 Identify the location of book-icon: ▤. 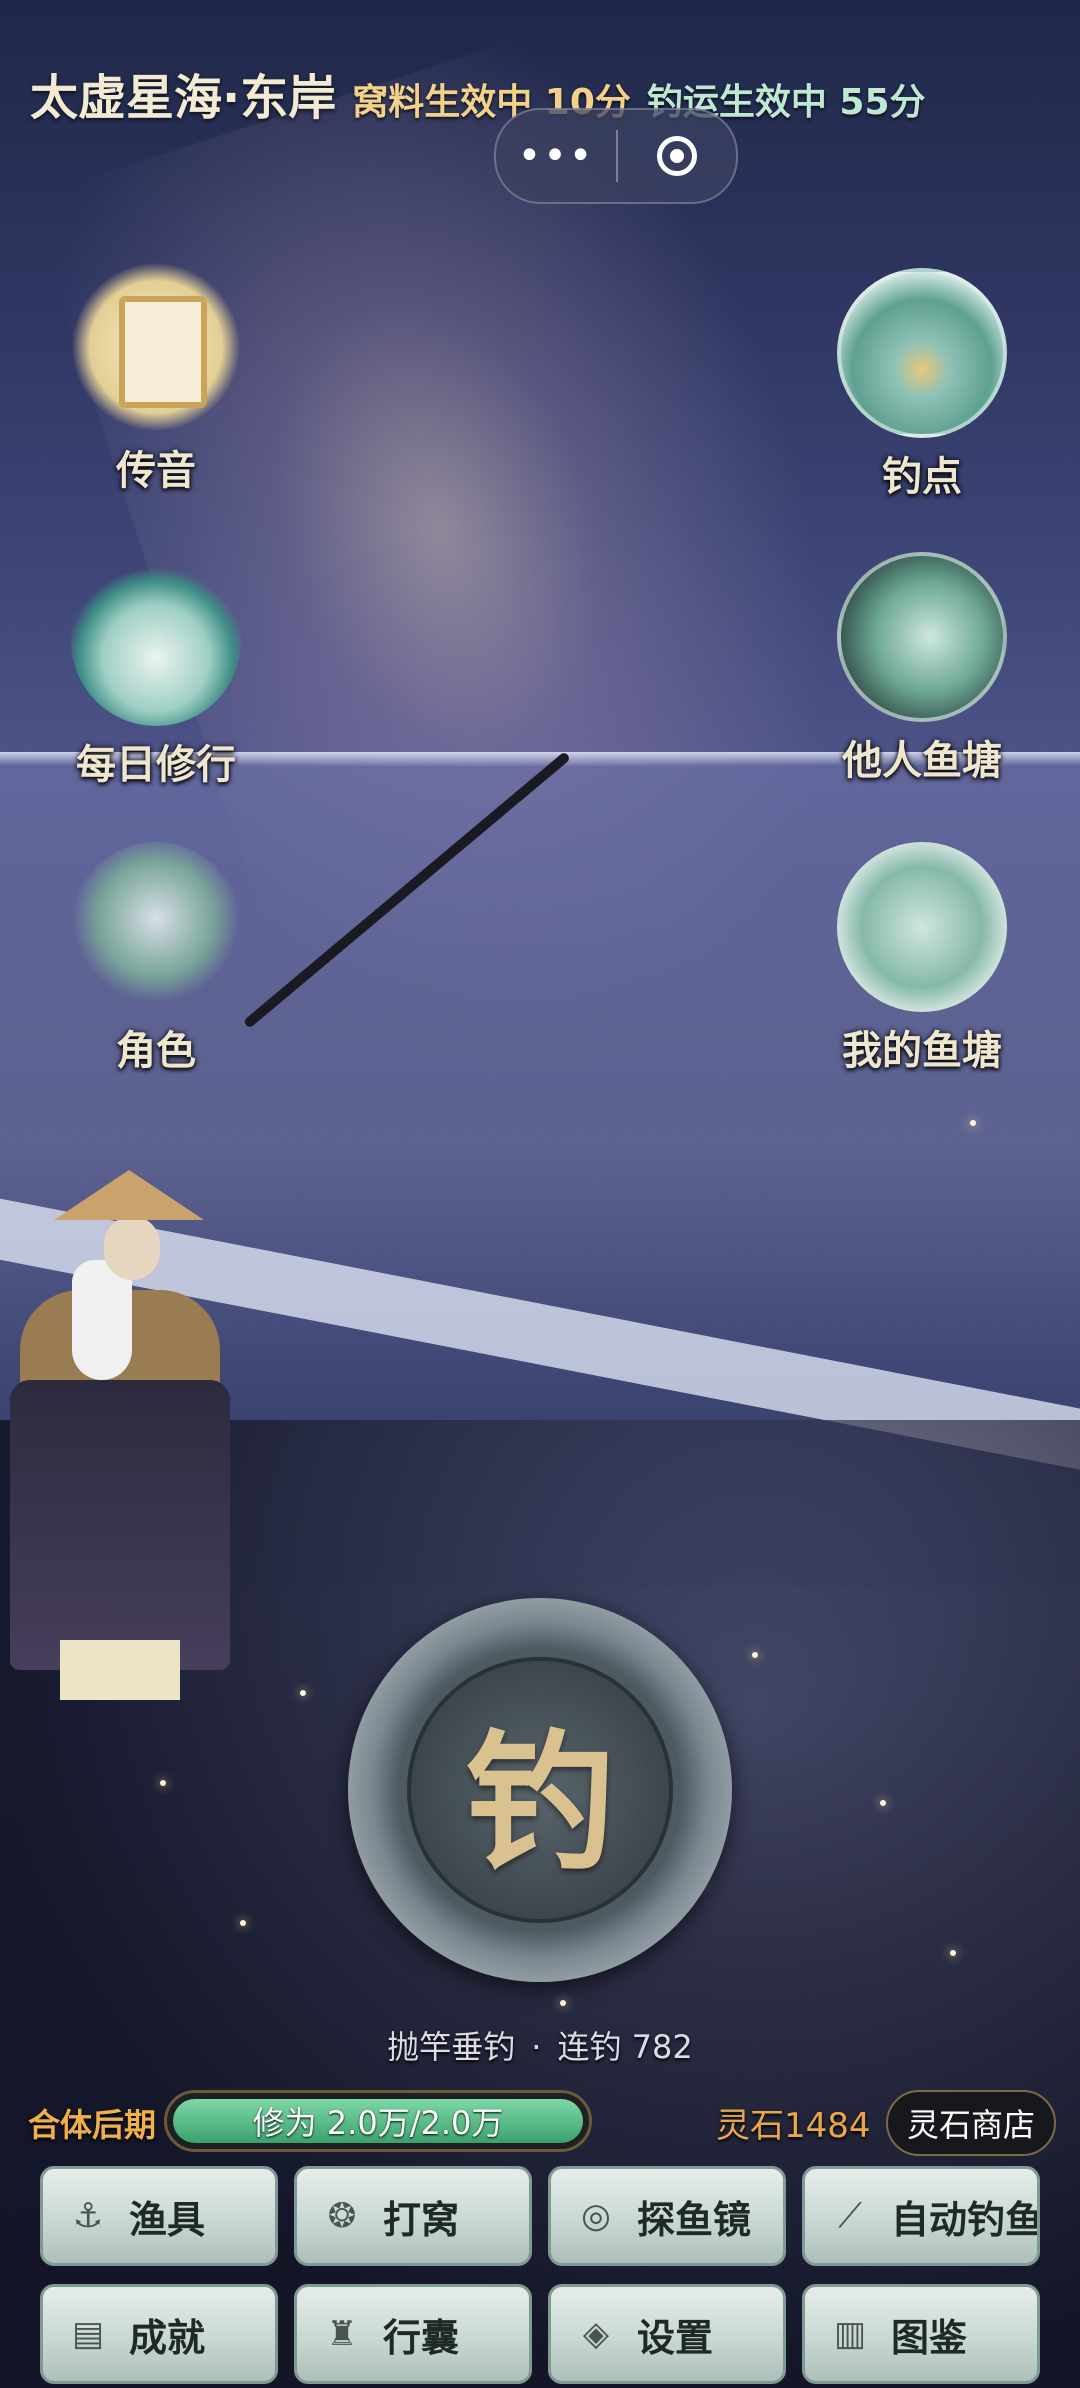
(88, 2334).